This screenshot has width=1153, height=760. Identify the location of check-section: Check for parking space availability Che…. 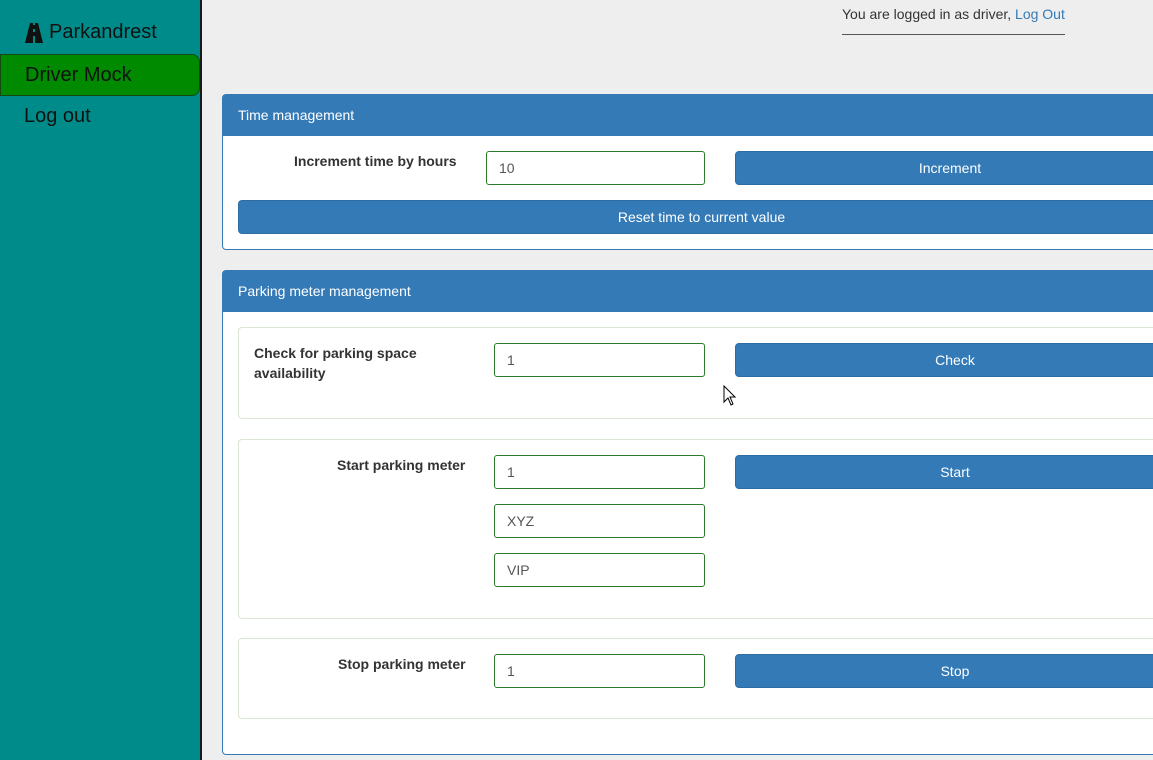
(695, 373).